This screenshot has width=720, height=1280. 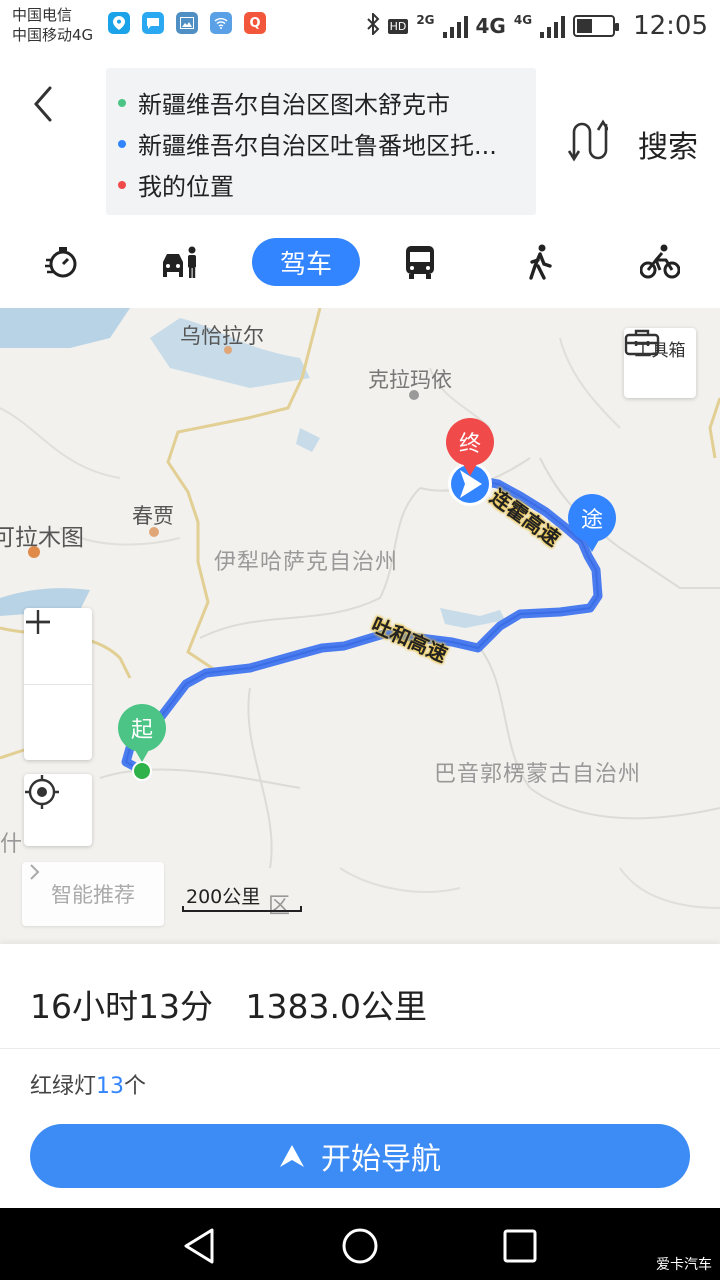 I want to click on square-recents-icon, so click(x=520, y=1246).